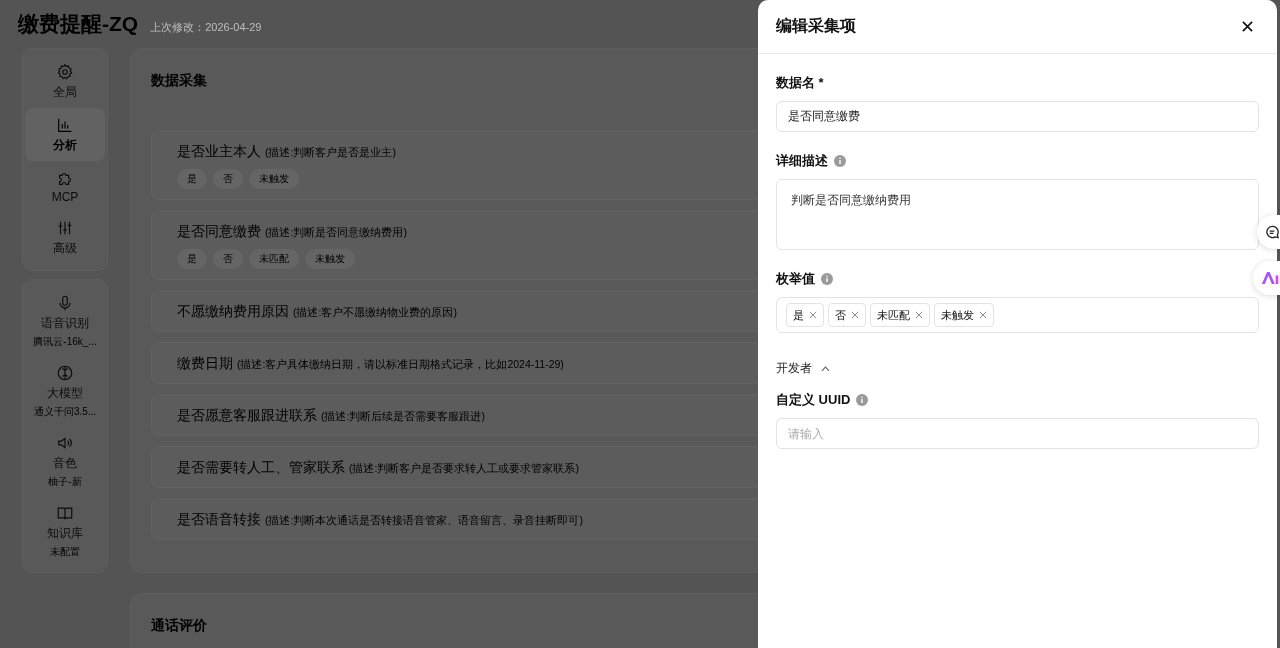 The width and height of the screenshot is (1280, 648). Describe the element at coordinates (206, 27) in the screenshot. I see `last-modified-text: 上次修改：2026-04-29` at that location.